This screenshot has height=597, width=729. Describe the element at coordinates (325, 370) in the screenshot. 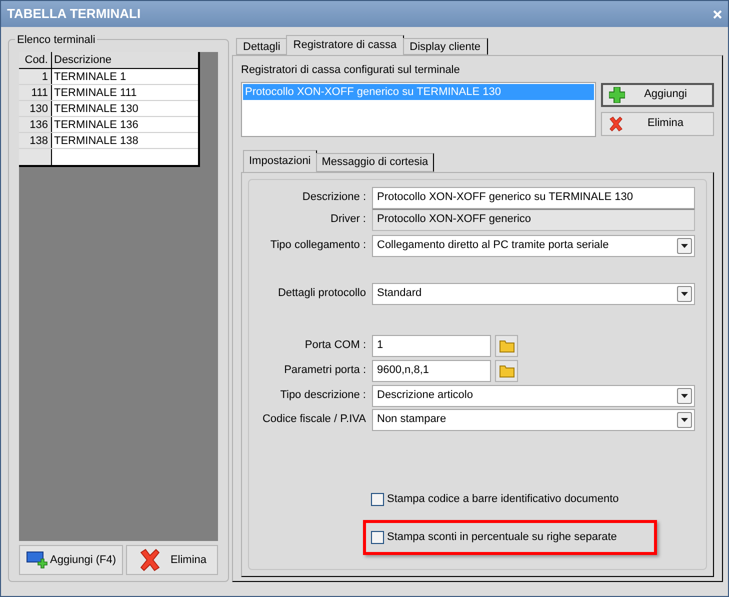

I see `field-label: Parametri porta :` at that location.